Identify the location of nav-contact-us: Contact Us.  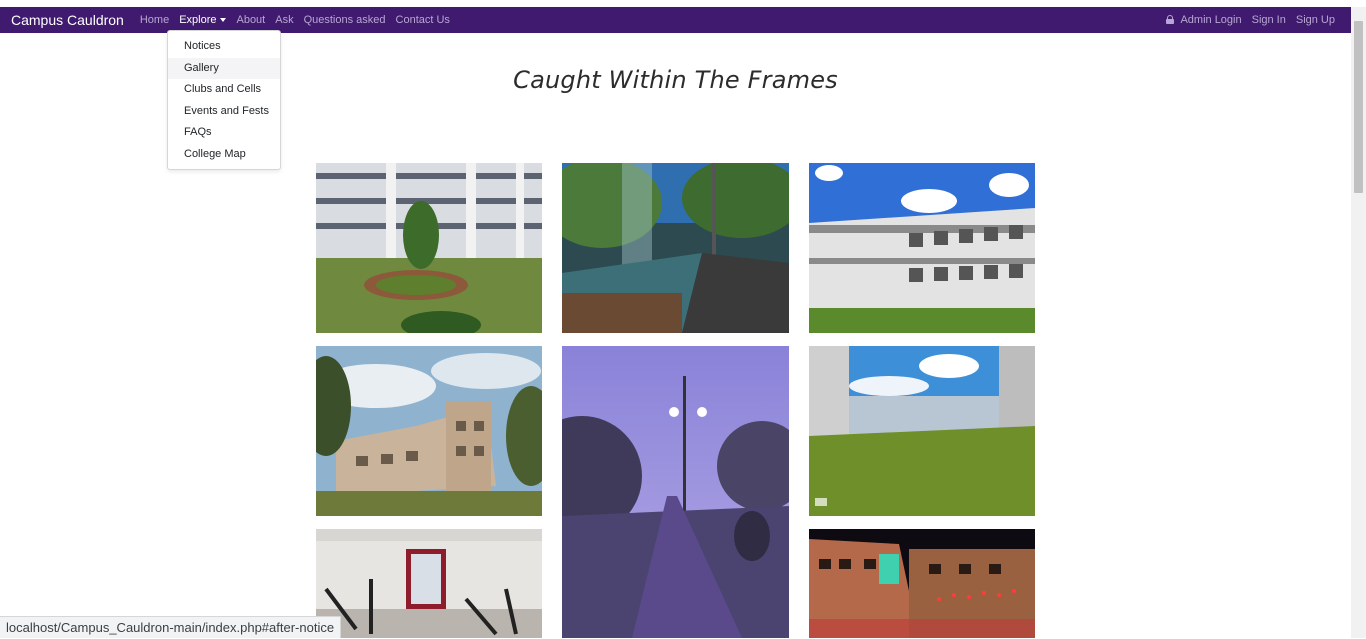
(423, 20).